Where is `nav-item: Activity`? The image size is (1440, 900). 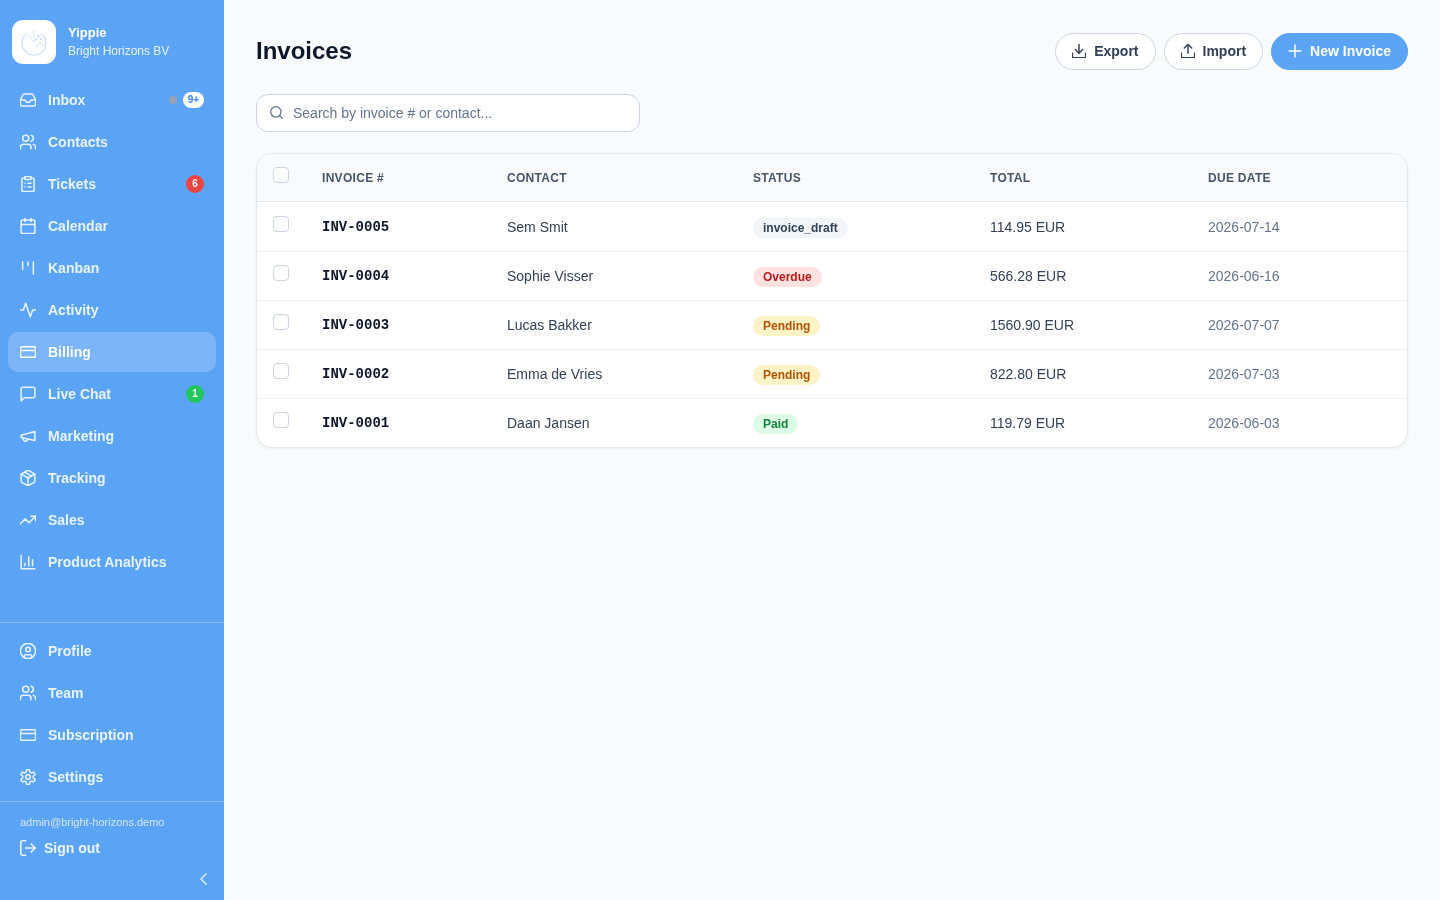 nav-item: Activity is located at coordinates (112, 310).